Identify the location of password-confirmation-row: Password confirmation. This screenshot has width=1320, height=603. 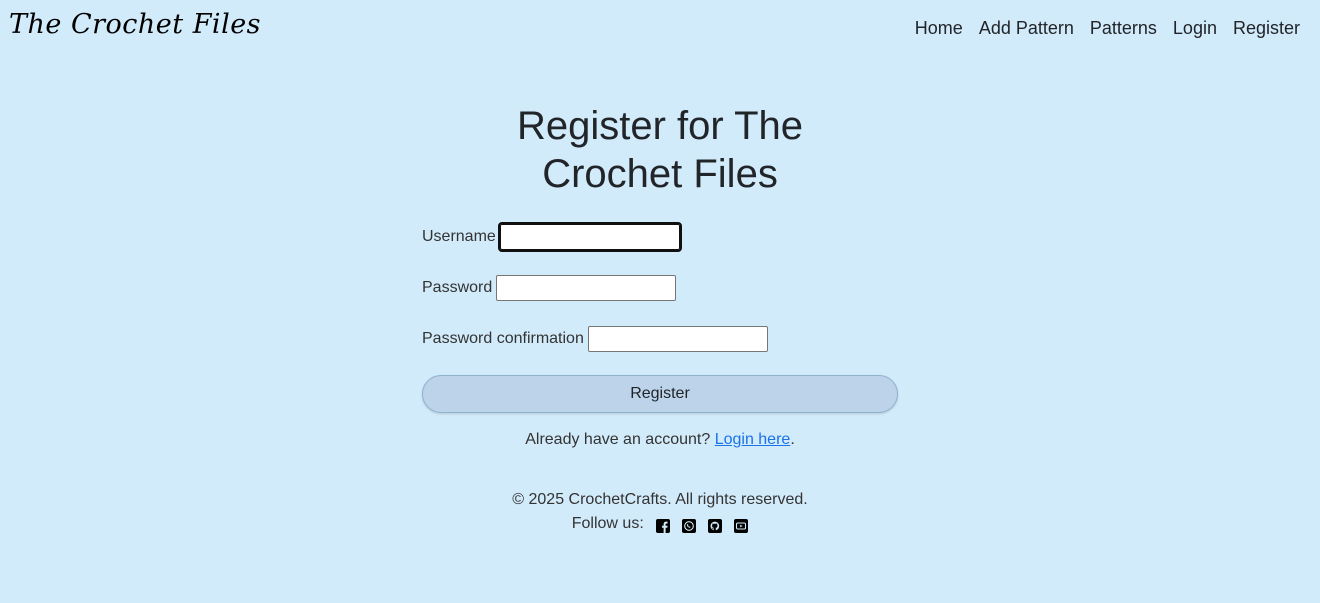
(660, 339).